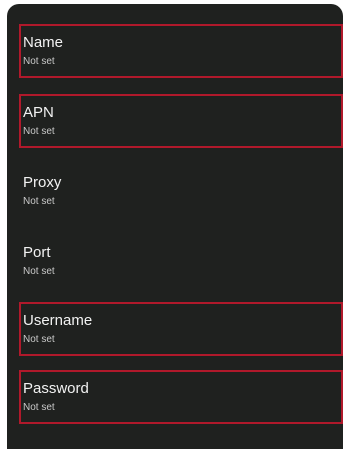 The height and width of the screenshot is (449, 347). I want to click on setting-item-proxy: Proxy Not set, so click(181, 191).